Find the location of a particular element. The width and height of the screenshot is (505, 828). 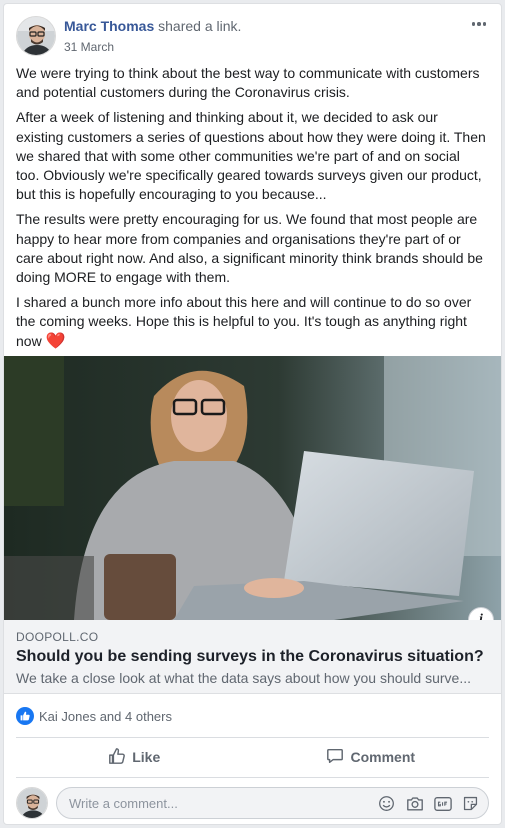

sticker-icon is located at coordinates (470, 803).